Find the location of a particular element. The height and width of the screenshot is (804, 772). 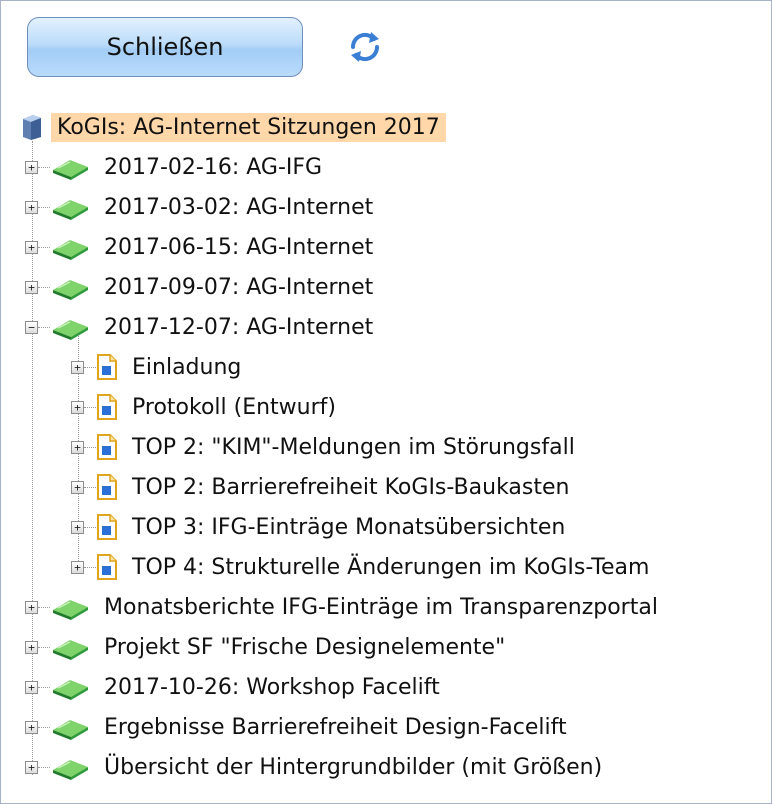

close-button: Schließen is located at coordinates (165, 47).